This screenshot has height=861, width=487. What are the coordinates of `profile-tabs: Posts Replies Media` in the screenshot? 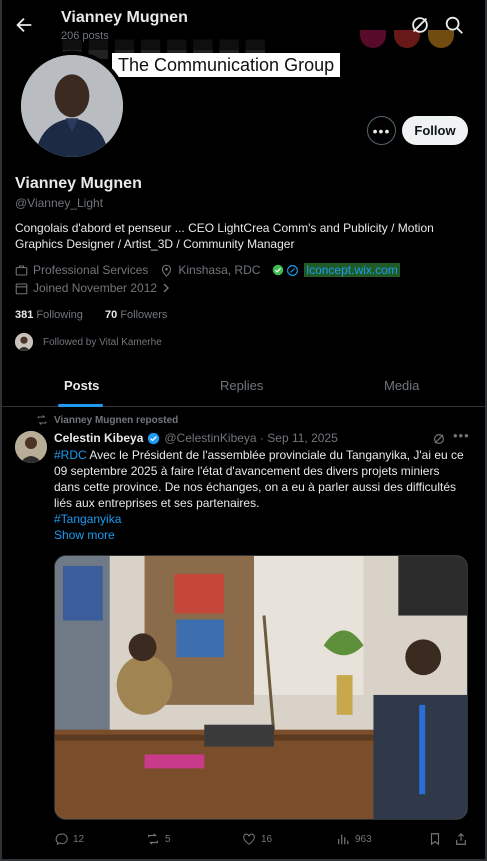 It's located at (243, 386).